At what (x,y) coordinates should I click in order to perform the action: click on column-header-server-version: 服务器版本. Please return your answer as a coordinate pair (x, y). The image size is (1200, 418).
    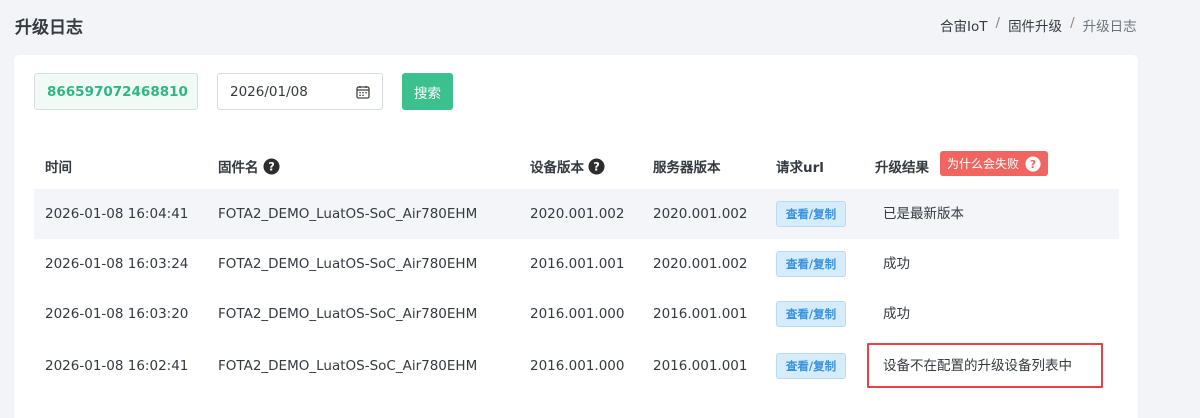
    Looking at the image, I should click on (687, 166).